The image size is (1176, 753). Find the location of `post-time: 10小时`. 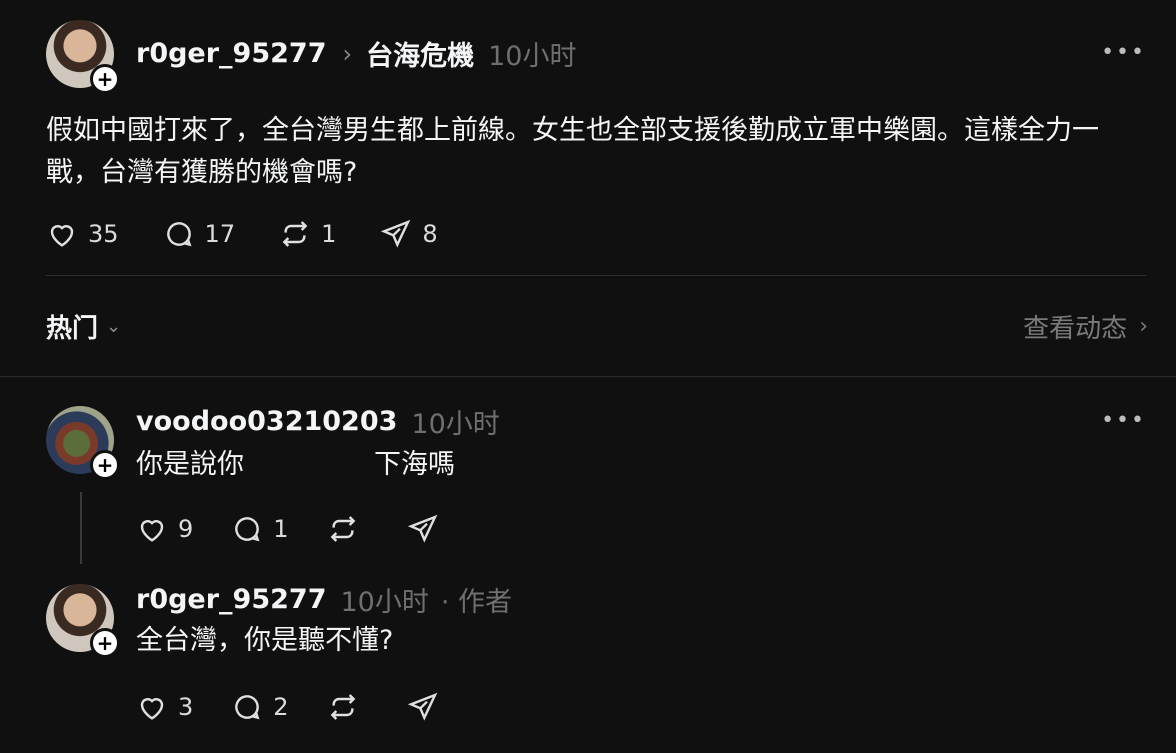

post-time: 10小时 is located at coordinates (532, 56).